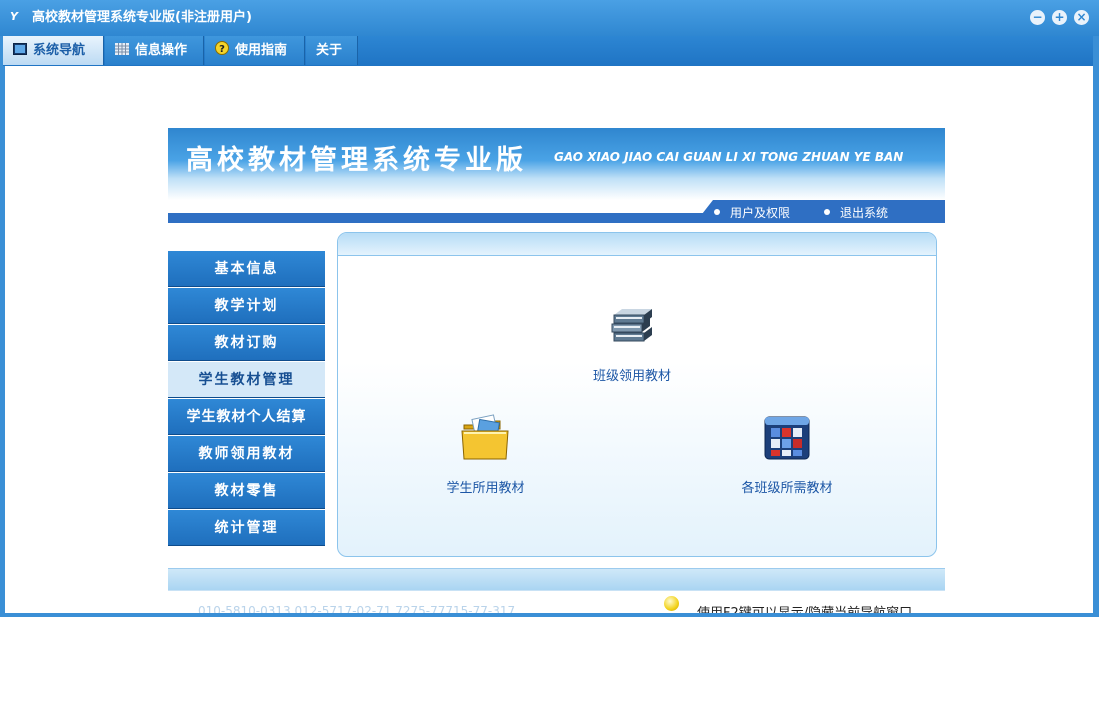 This screenshot has height=723, width=1099. Describe the element at coordinates (142, 17) in the screenshot. I see `window-title: 高校教材管理系统专业版(非注册用户)` at that location.